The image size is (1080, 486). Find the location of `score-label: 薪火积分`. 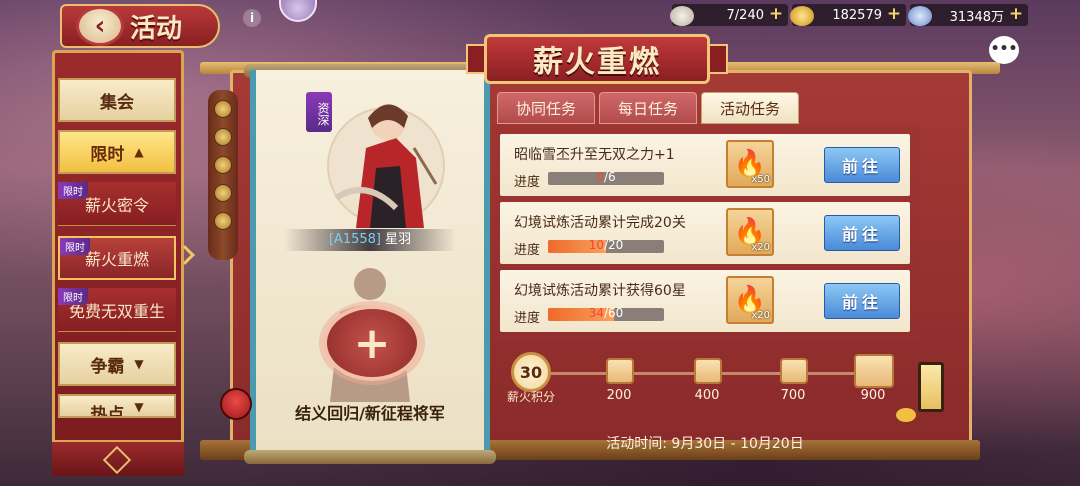

score-label: 薪火积分 is located at coordinates (530, 397).